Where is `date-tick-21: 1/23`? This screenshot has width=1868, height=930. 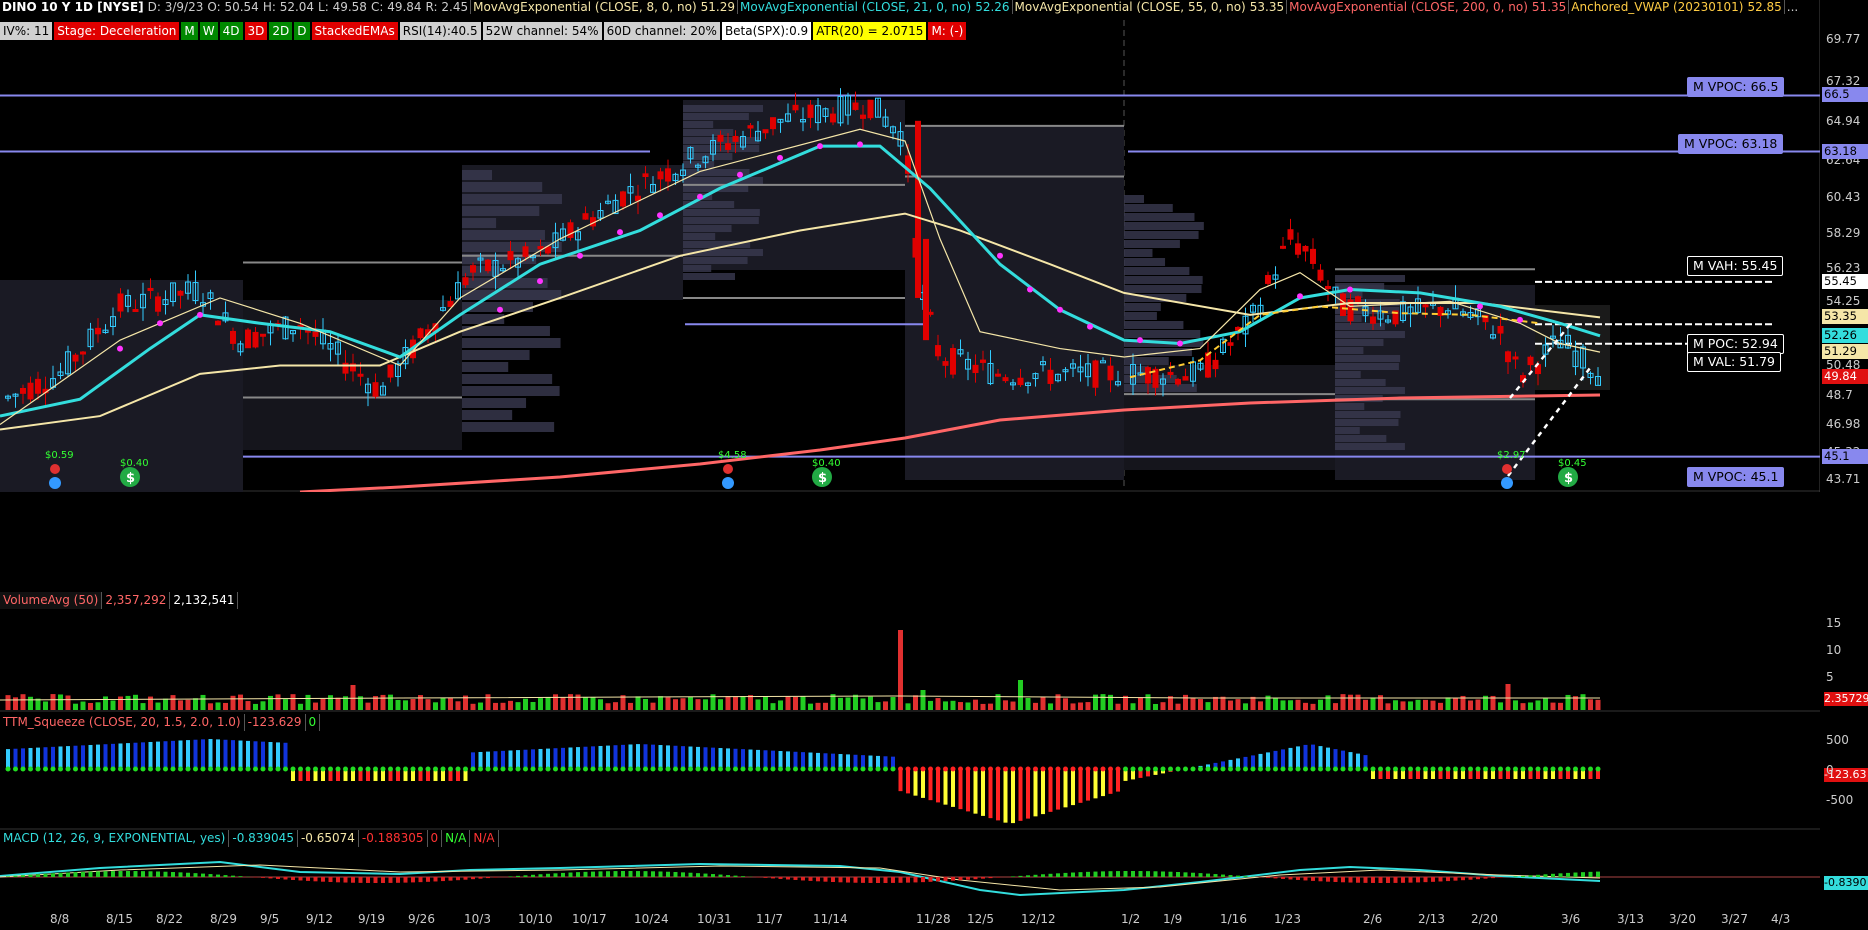
date-tick-21: 1/23 is located at coordinates (1287, 919).